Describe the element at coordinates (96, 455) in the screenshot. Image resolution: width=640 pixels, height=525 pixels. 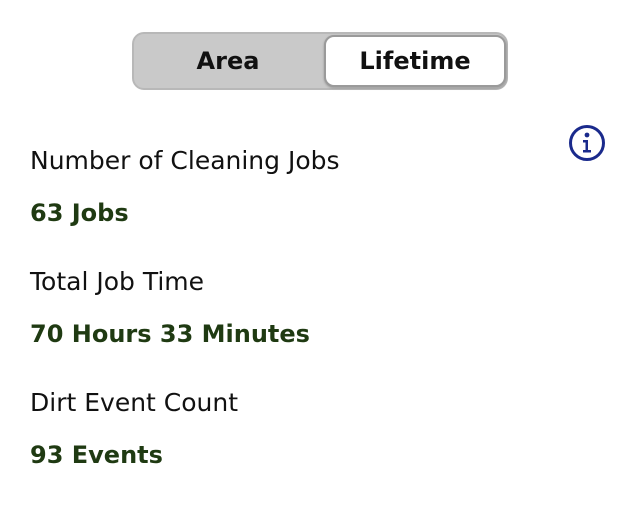
I see `stat-value: 93 Events` at that location.